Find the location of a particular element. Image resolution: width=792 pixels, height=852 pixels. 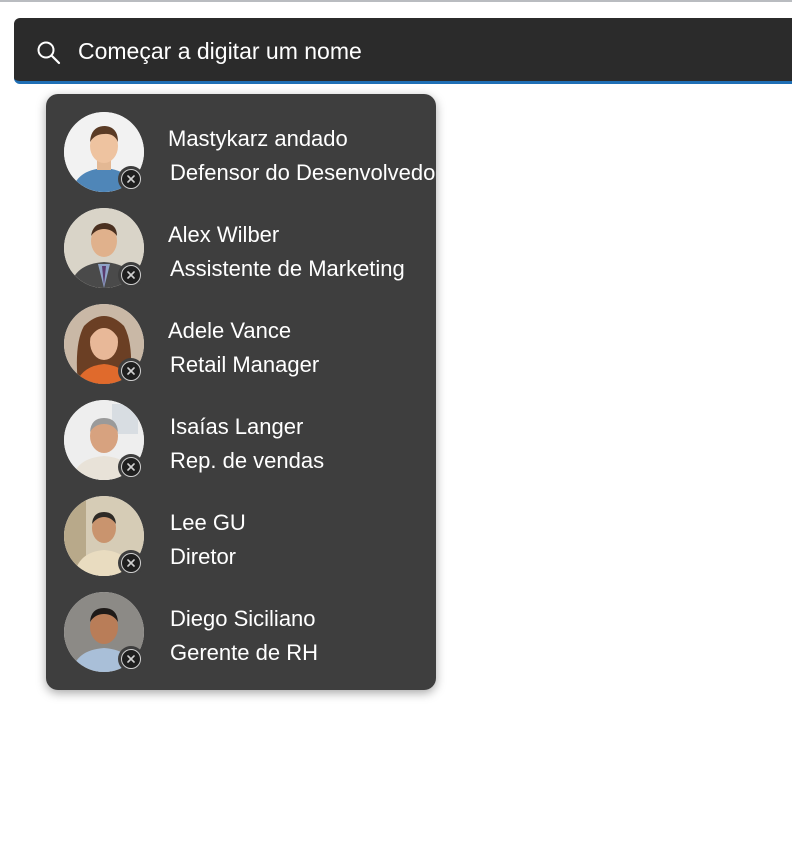

person-item: Lee GU Diretor is located at coordinates (241, 527).